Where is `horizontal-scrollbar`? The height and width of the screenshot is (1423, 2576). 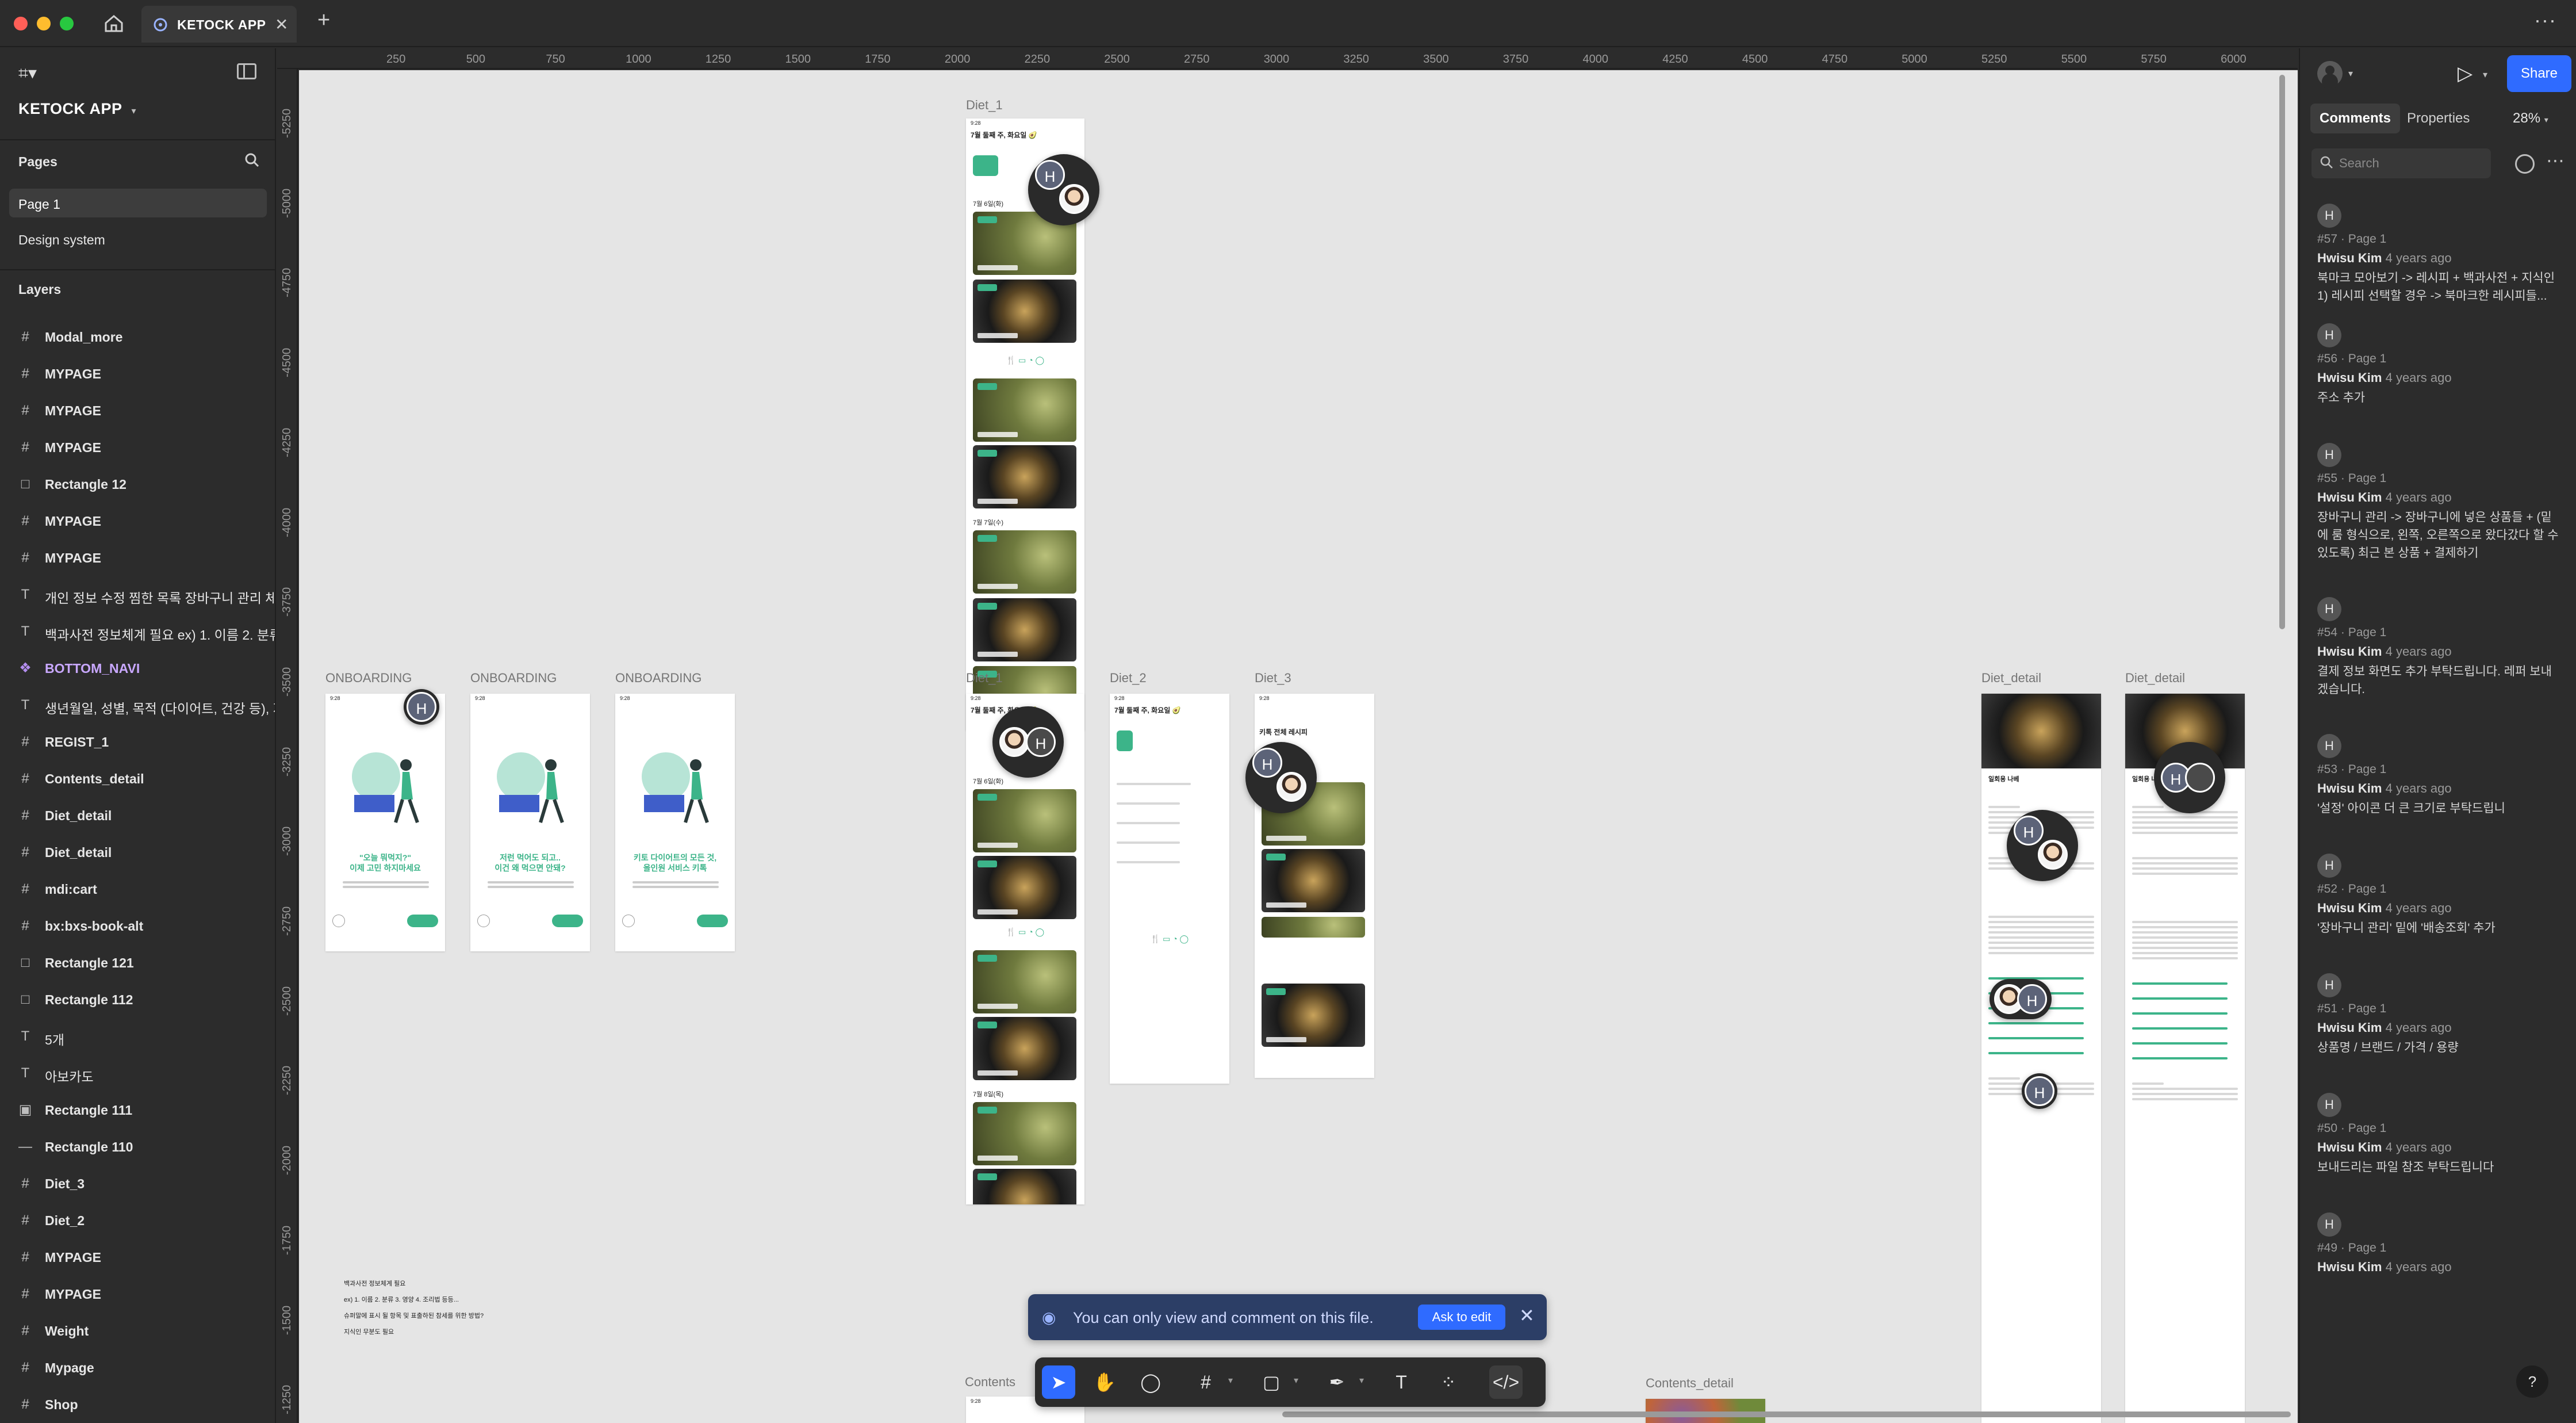
horizontal-scrollbar is located at coordinates (1786, 1414).